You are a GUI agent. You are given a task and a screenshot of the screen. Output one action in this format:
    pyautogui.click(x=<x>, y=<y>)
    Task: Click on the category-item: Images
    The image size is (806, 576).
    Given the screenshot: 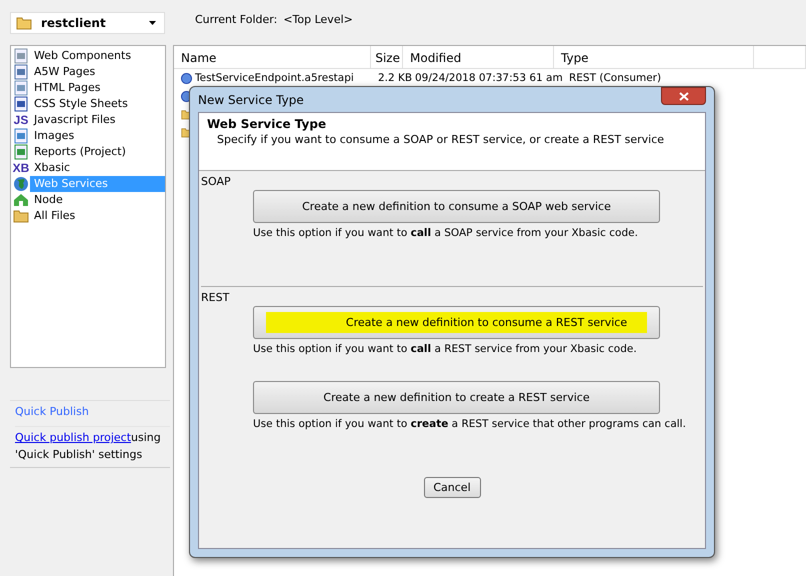 What is the action you would take?
    pyautogui.click(x=88, y=136)
    